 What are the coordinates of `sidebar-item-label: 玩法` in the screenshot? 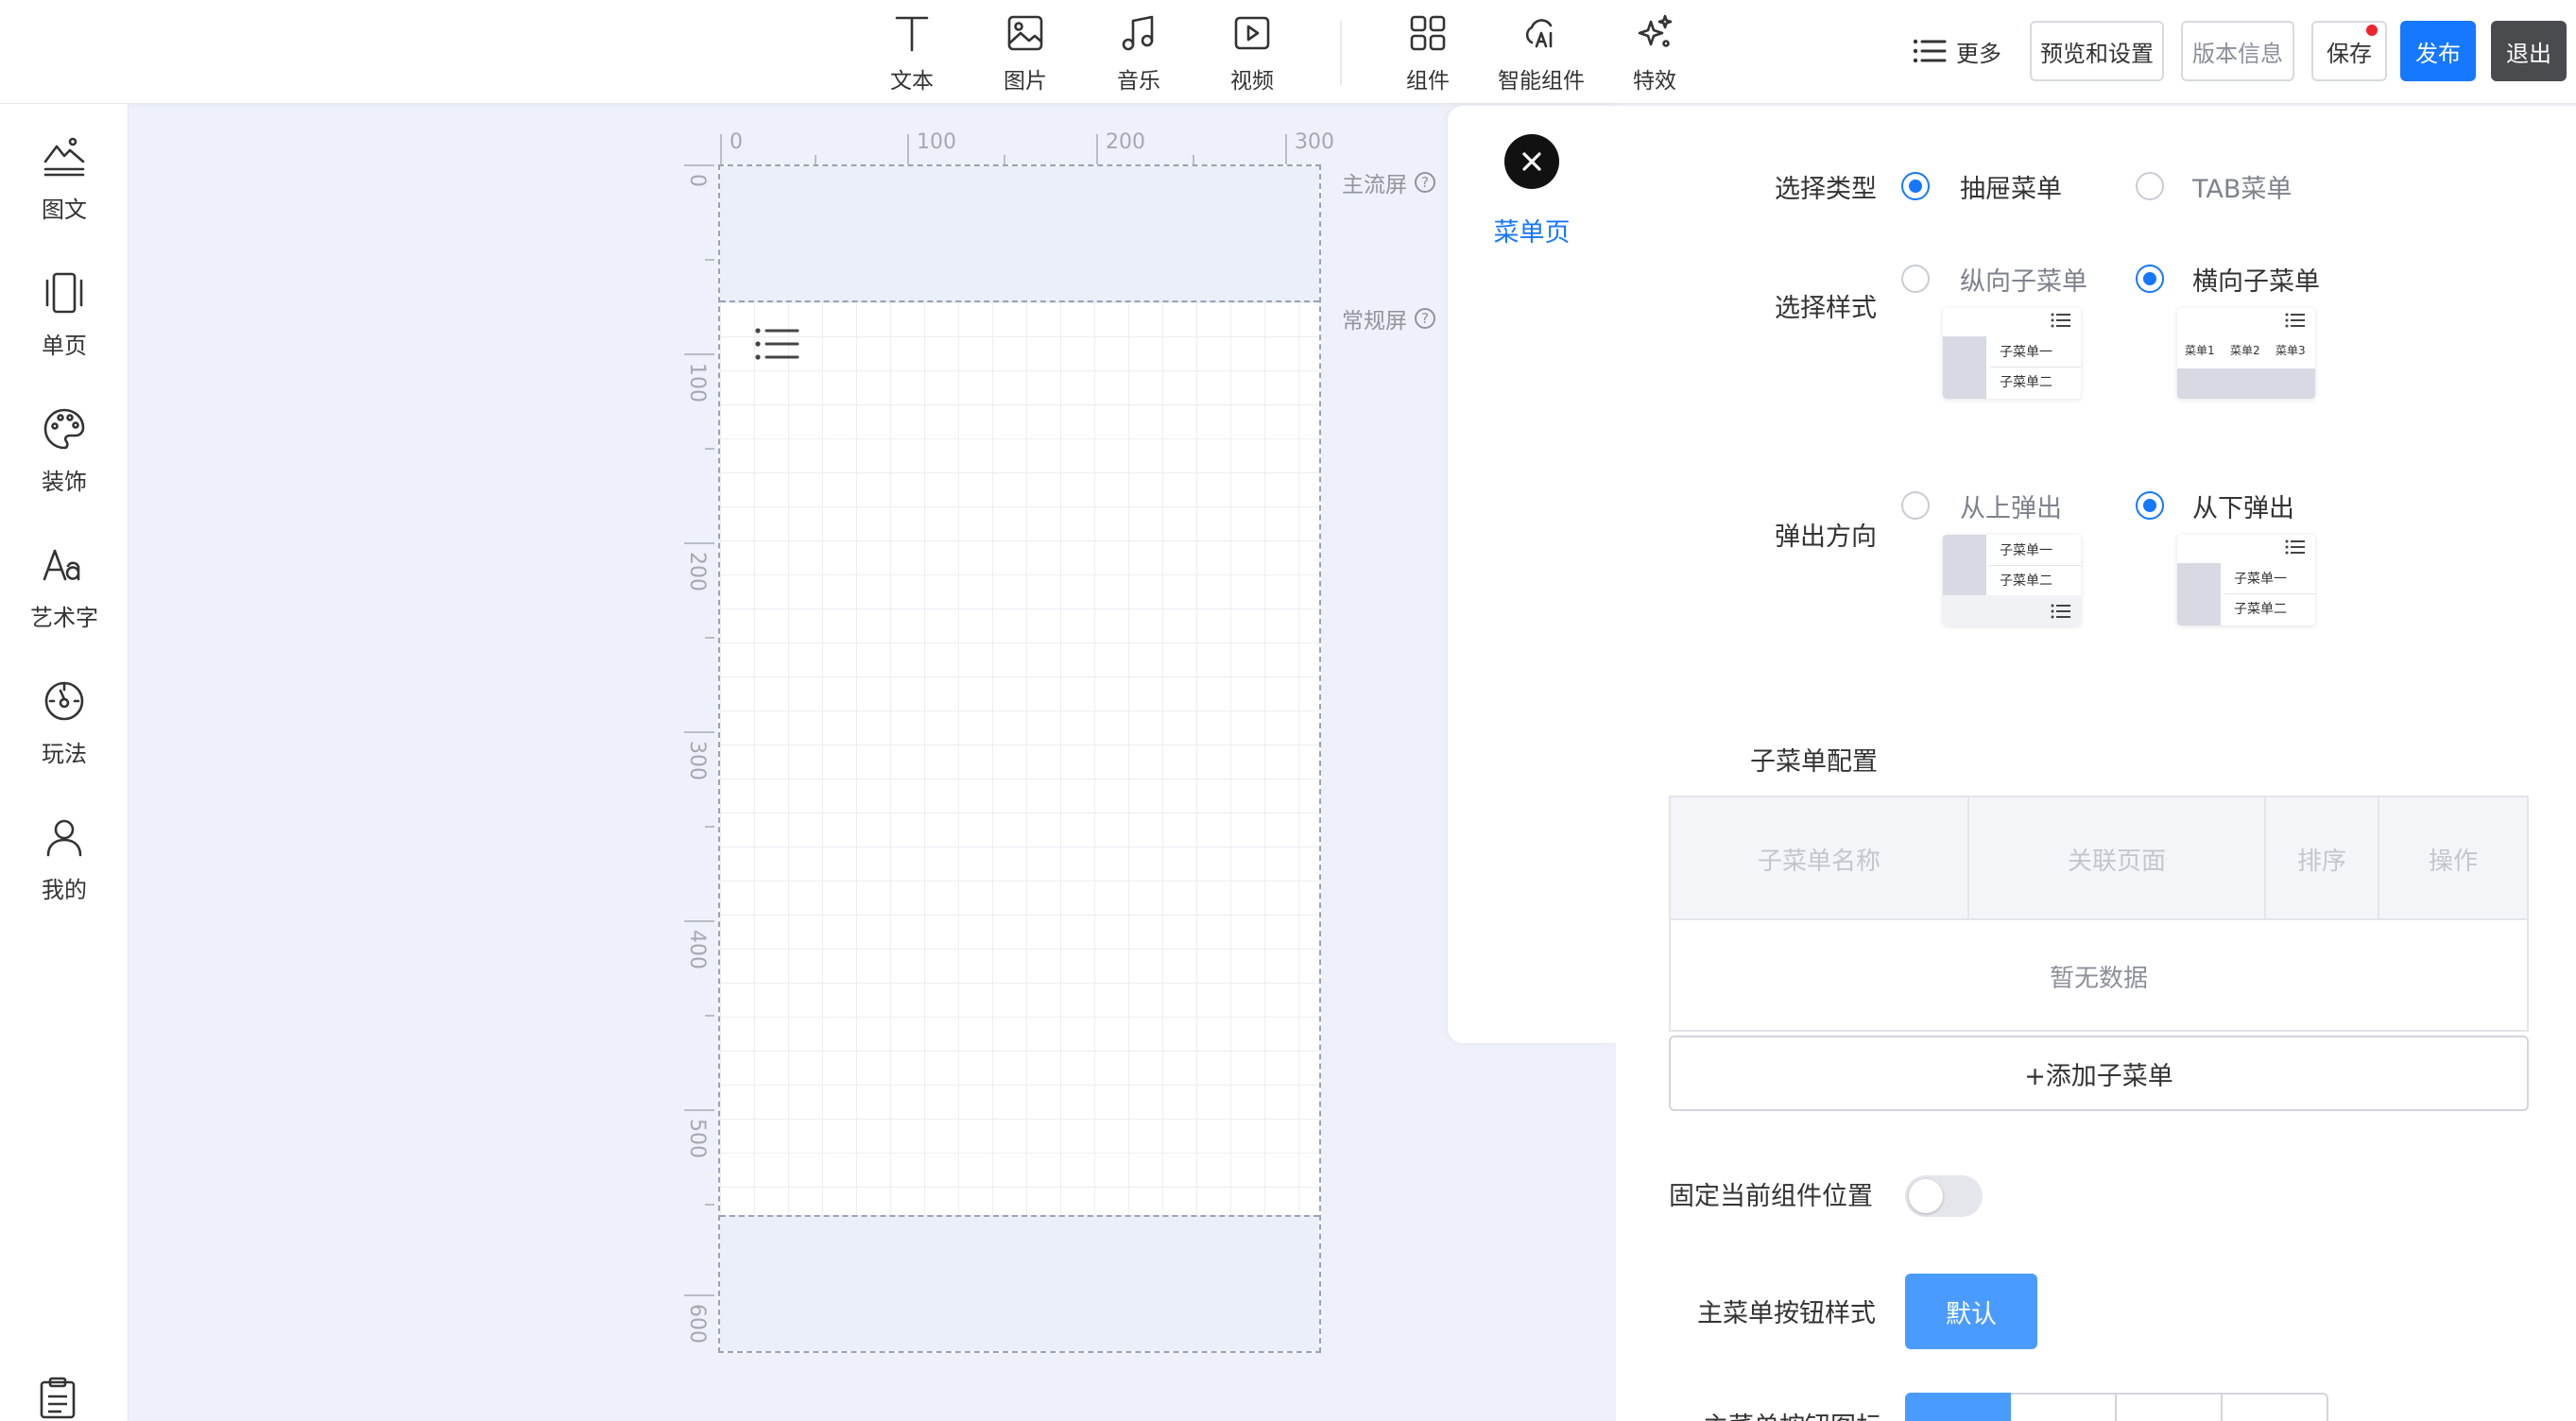 It's located at (64, 754).